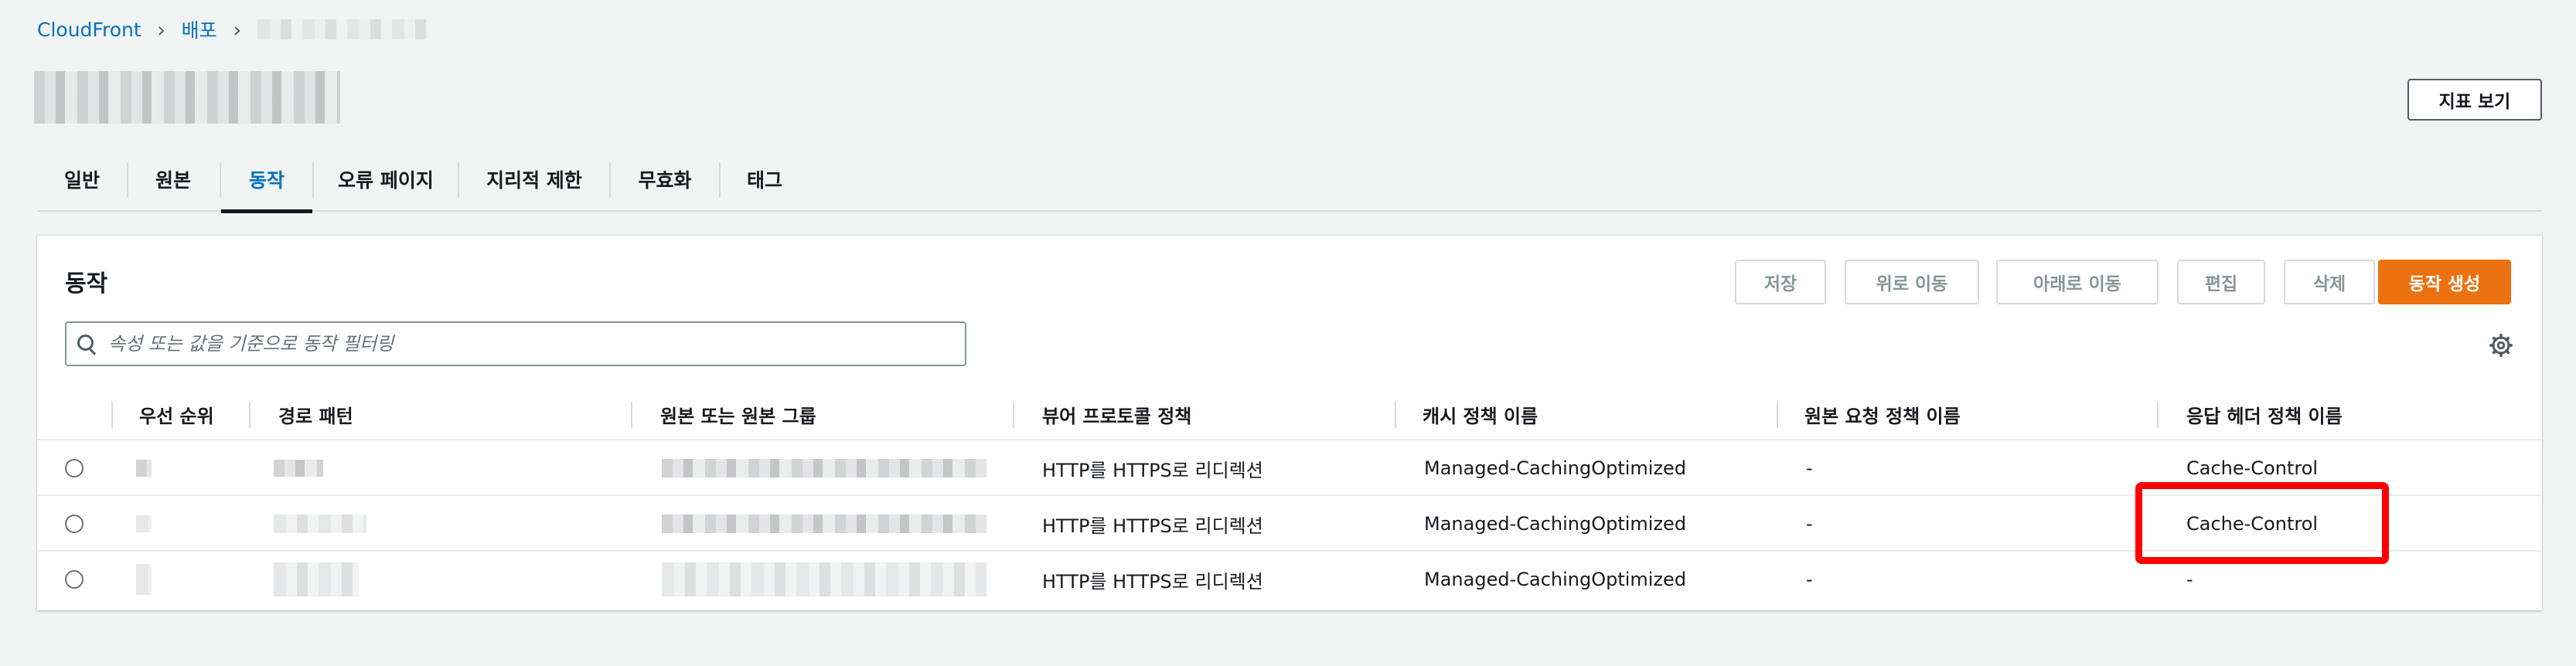  Describe the element at coordinates (2189, 579) in the screenshot. I see `response-headers-policy-cell: -` at that location.